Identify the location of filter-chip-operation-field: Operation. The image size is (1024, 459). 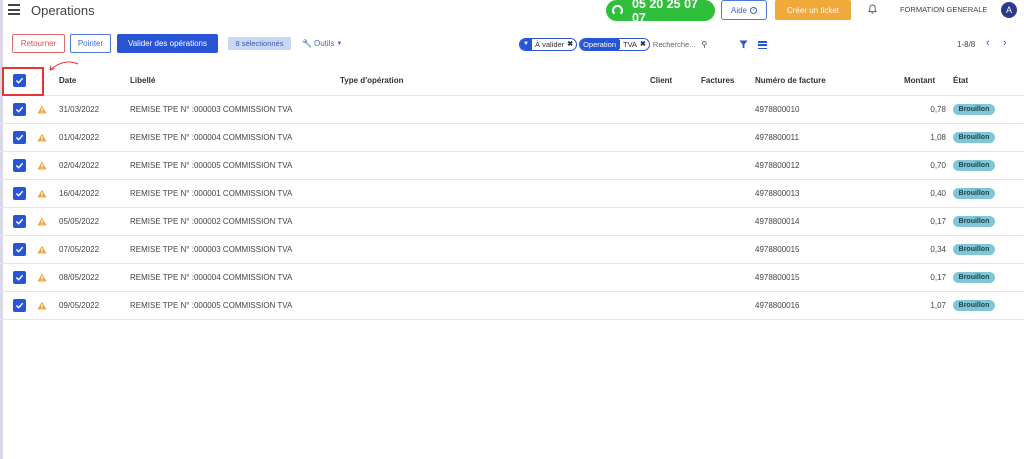
(599, 44).